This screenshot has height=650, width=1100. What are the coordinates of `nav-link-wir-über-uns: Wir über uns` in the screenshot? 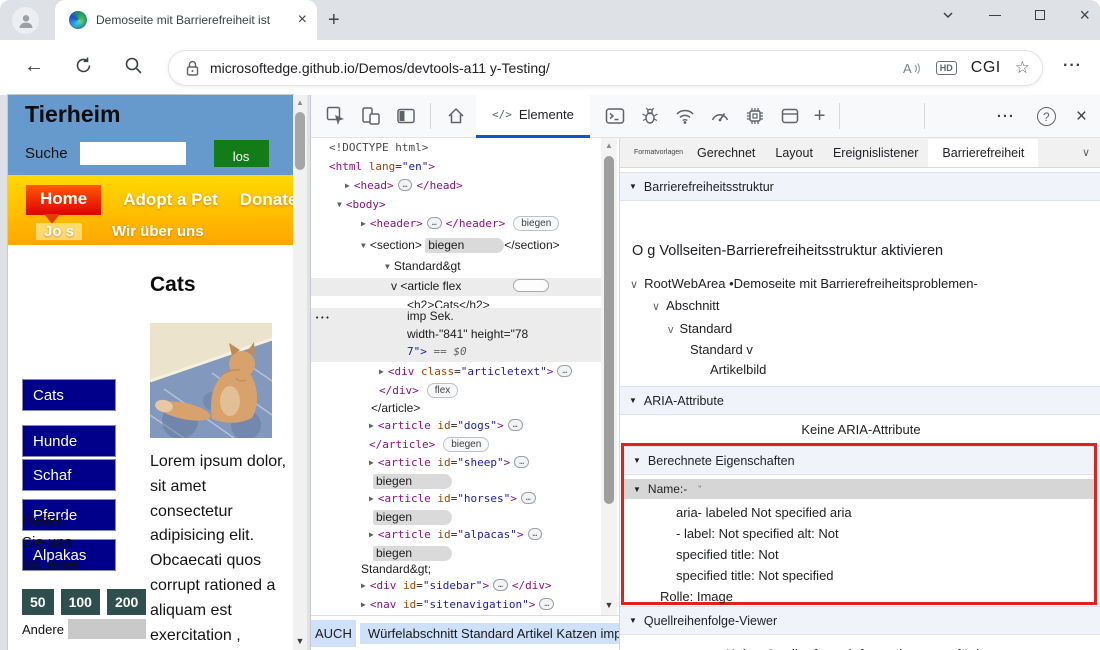 It's located at (158, 231).